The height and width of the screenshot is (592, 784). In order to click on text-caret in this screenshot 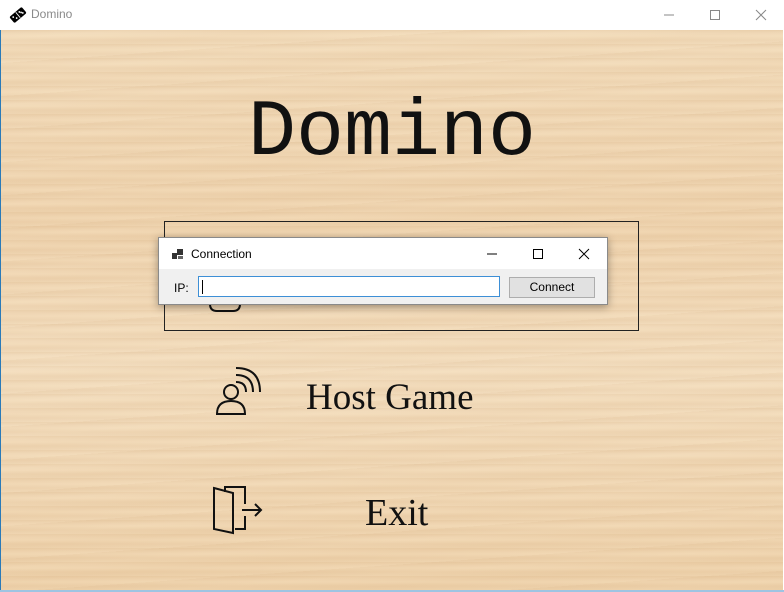, I will do `click(202, 287)`.